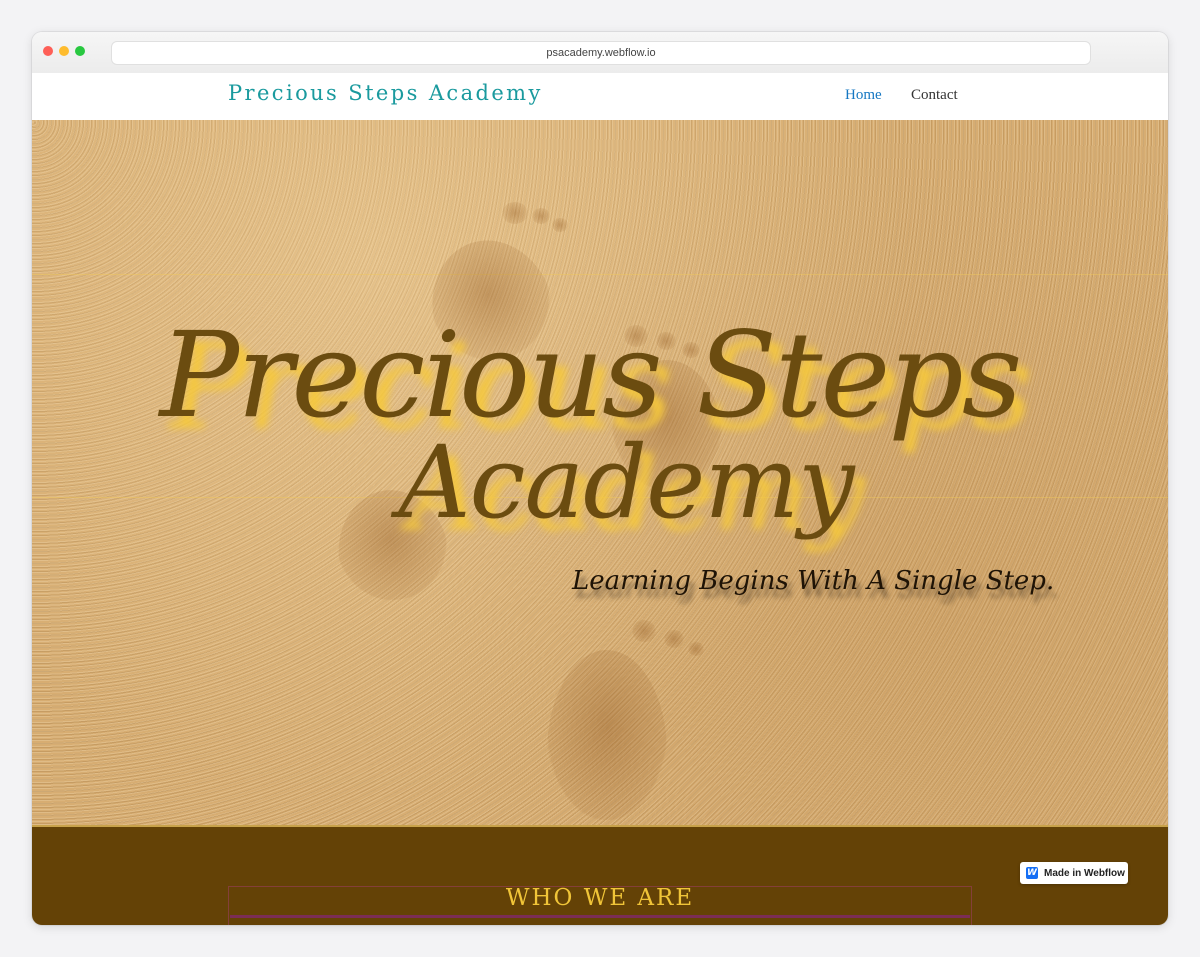 The width and height of the screenshot is (1200, 957). Describe the element at coordinates (80, 51) in the screenshot. I see `maximize-window-button` at that location.